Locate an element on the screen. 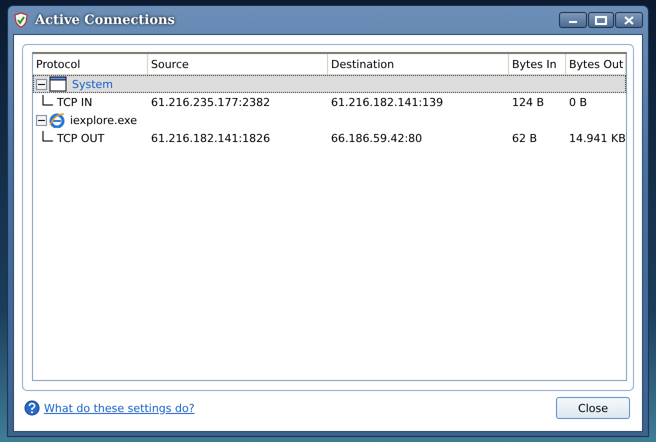  maximize-icon is located at coordinates (601, 20).